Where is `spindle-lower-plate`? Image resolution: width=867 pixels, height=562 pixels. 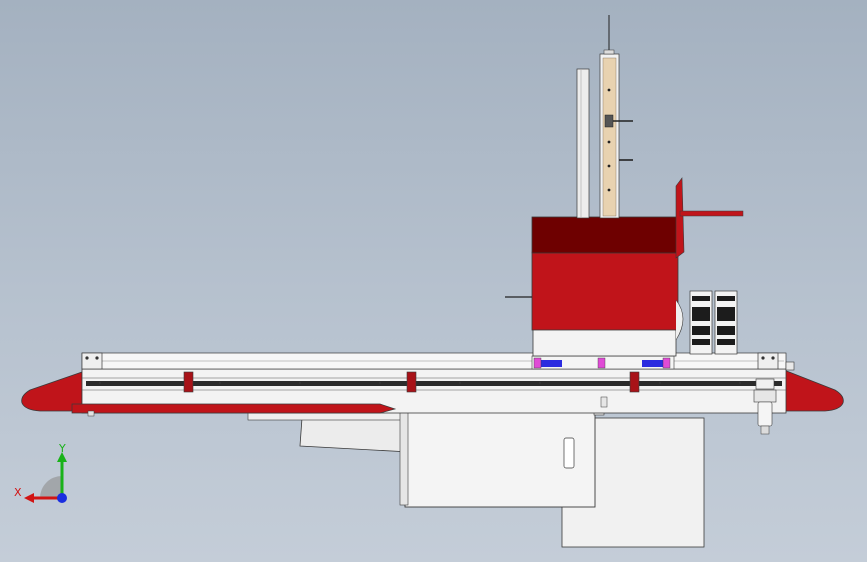
spindle-lower-plate is located at coordinates (604, 342).